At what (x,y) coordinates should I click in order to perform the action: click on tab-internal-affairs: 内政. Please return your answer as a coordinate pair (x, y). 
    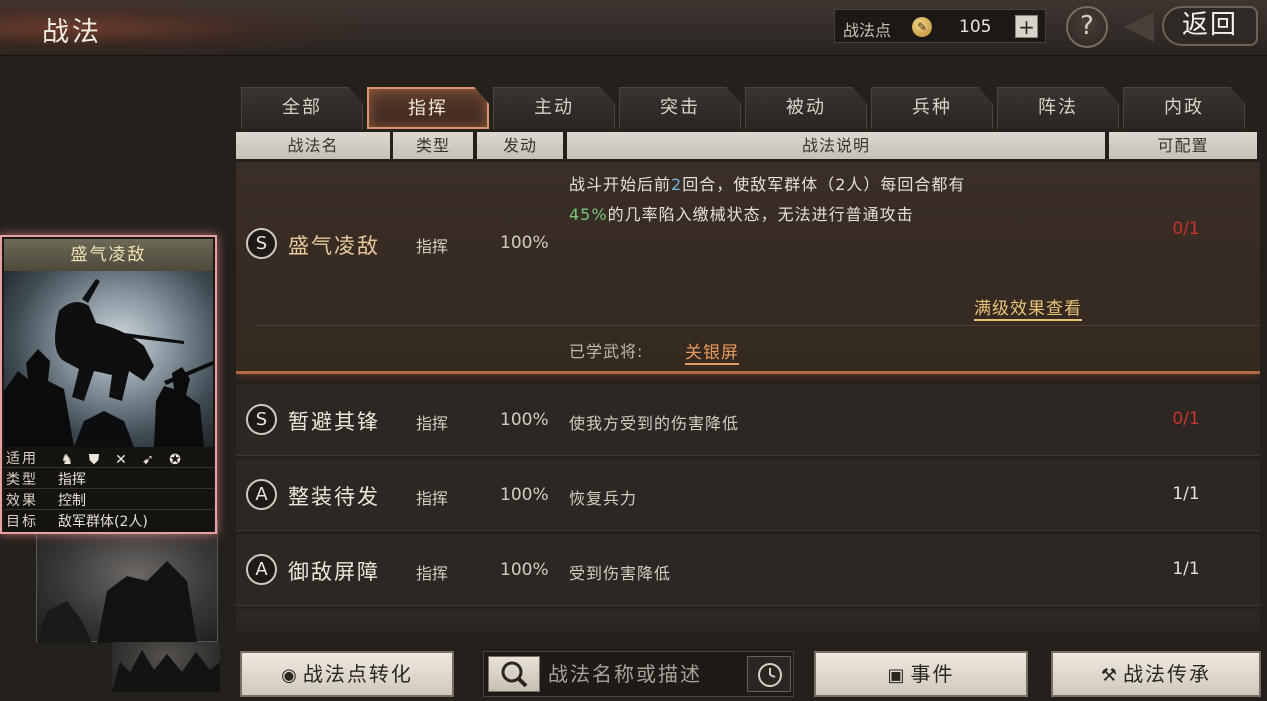
    Looking at the image, I should click on (1184, 108).